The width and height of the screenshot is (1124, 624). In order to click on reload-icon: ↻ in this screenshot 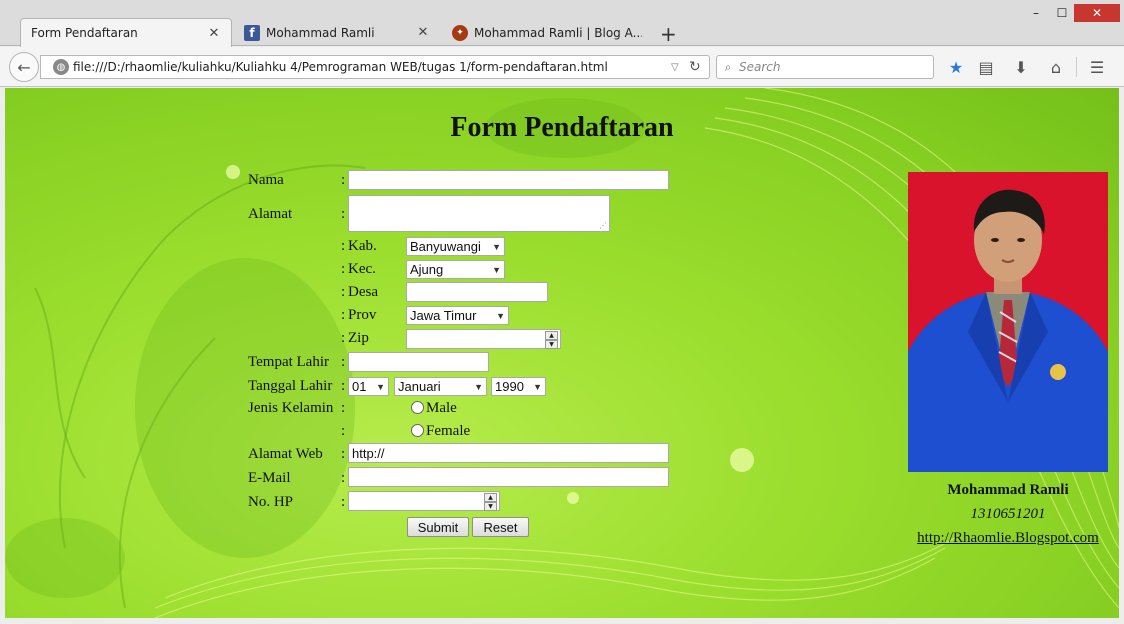, I will do `click(699, 67)`.